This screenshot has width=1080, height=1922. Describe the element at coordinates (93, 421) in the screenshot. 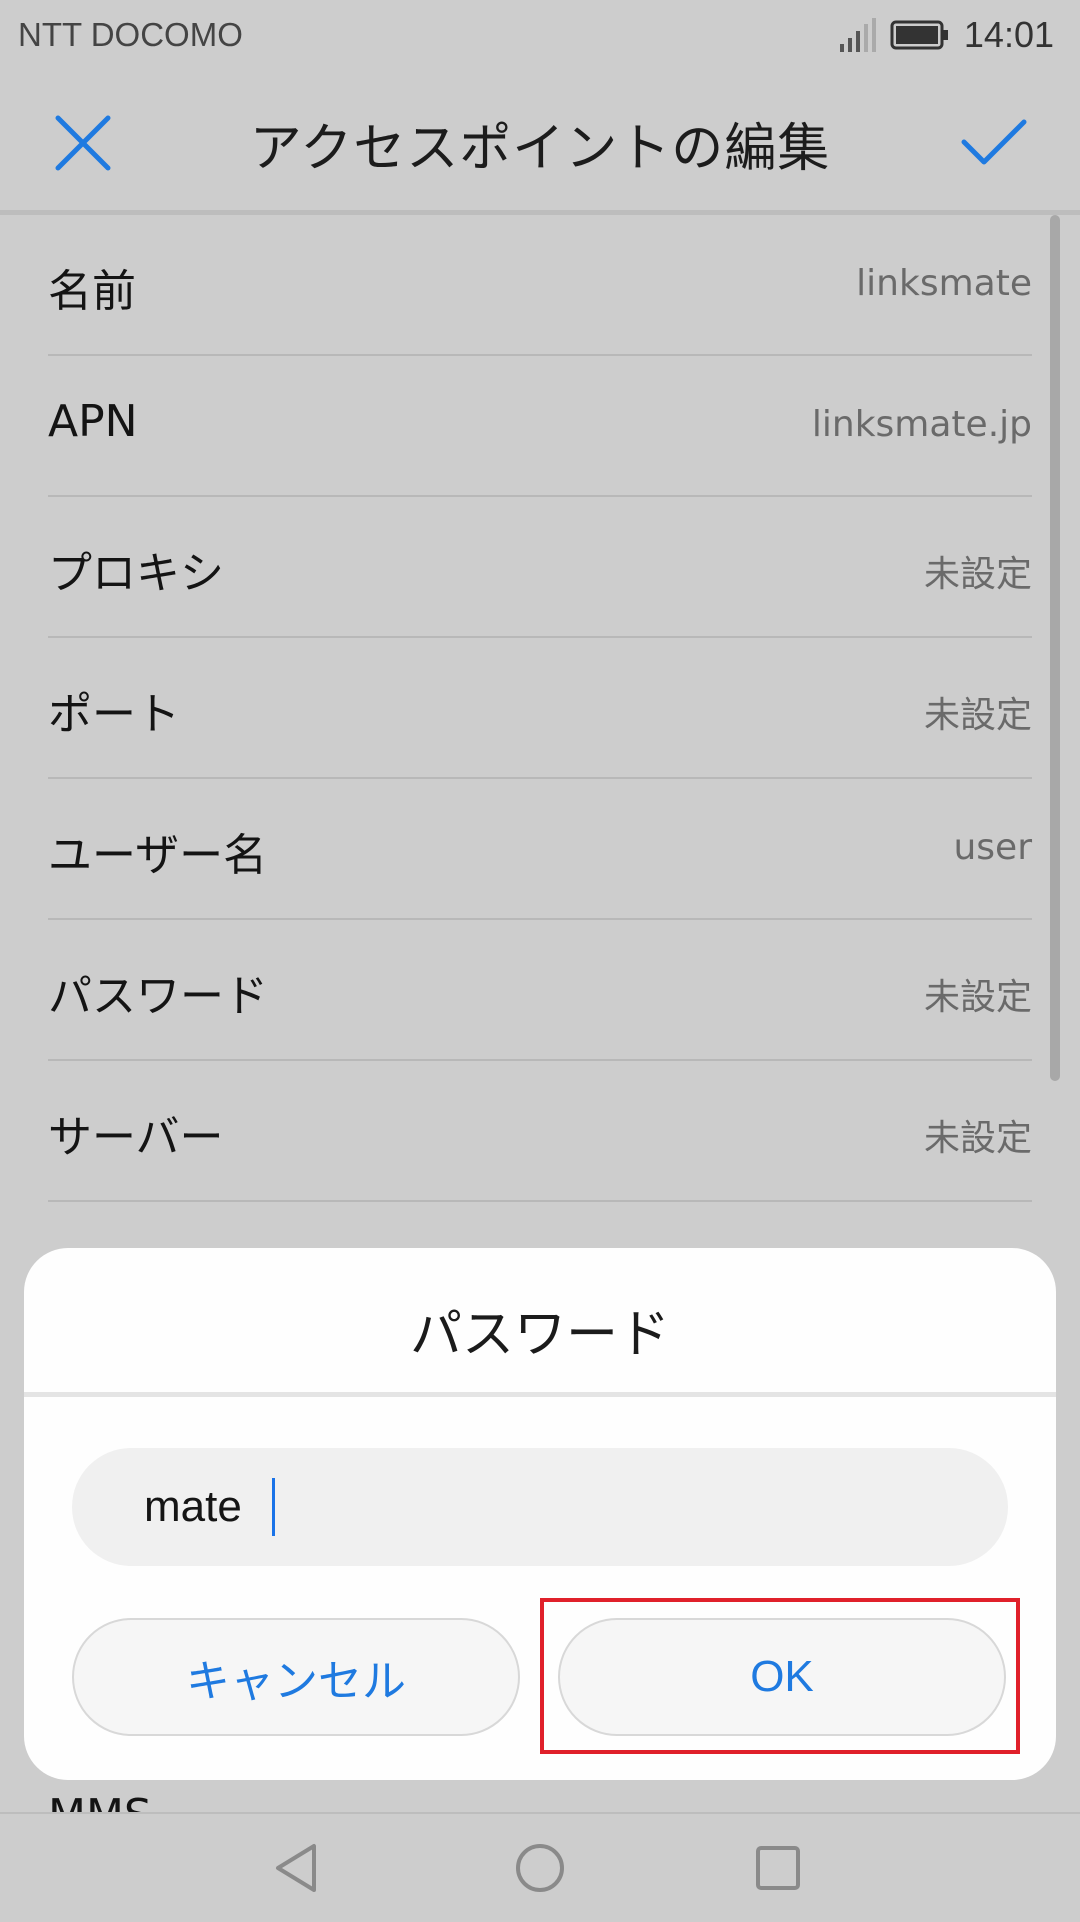

I see `row-label: APN` at that location.